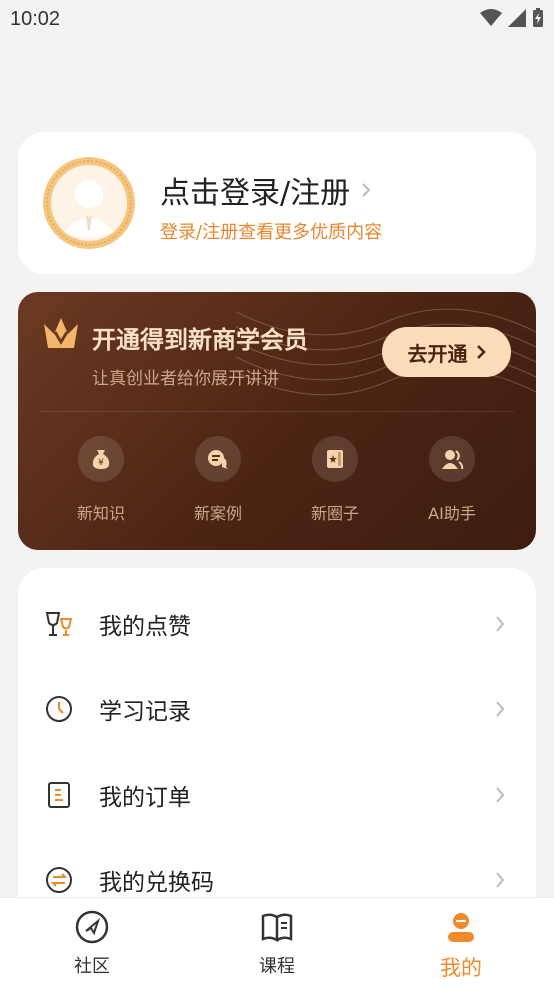  I want to click on vip-feature-knowledge: ¥ 新知识, so click(101, 480).